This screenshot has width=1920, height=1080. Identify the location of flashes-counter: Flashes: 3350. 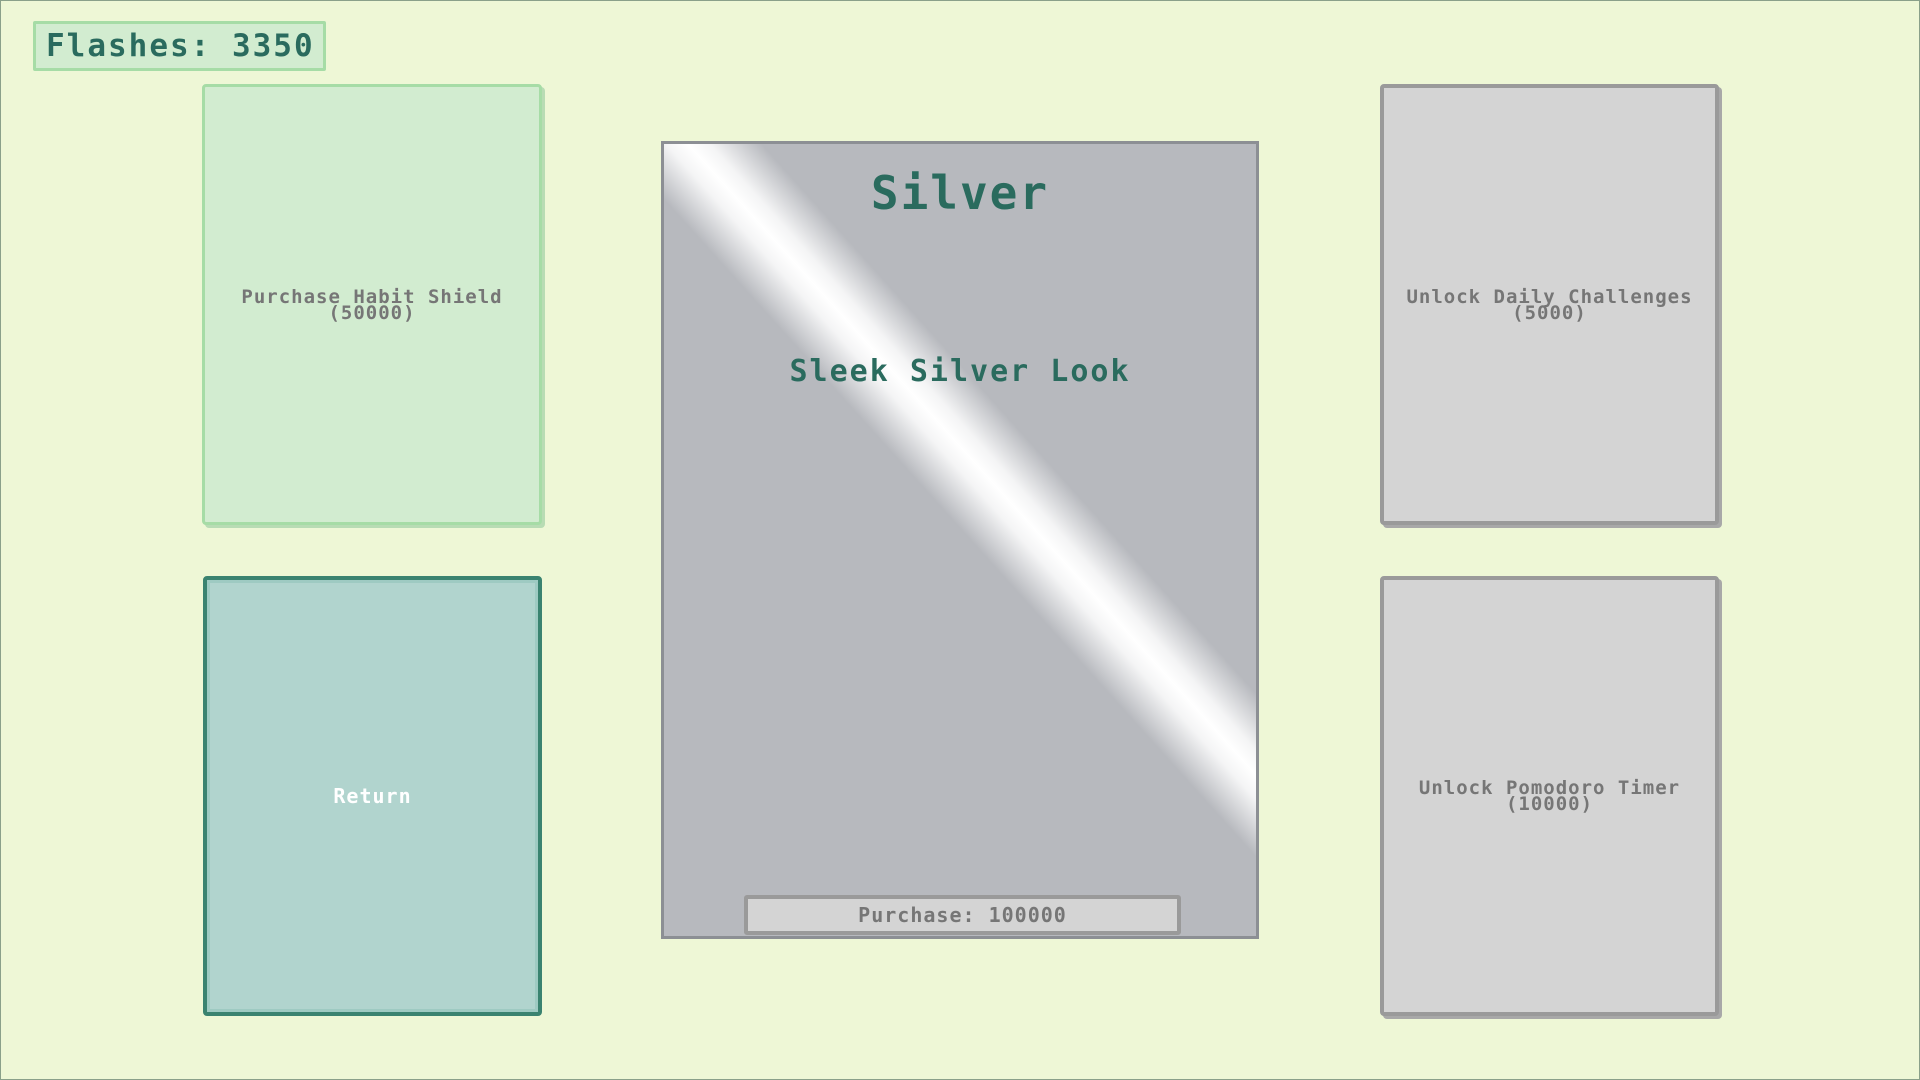
(179, 46).